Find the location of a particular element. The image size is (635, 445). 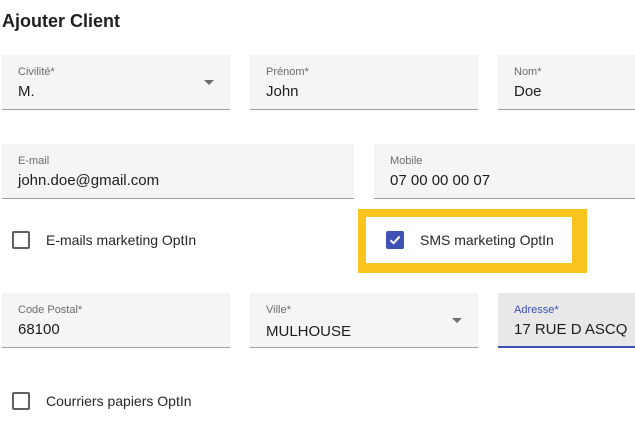

sms-optin-label: SMS marketing OptIn is located at coordinates (487, 240).